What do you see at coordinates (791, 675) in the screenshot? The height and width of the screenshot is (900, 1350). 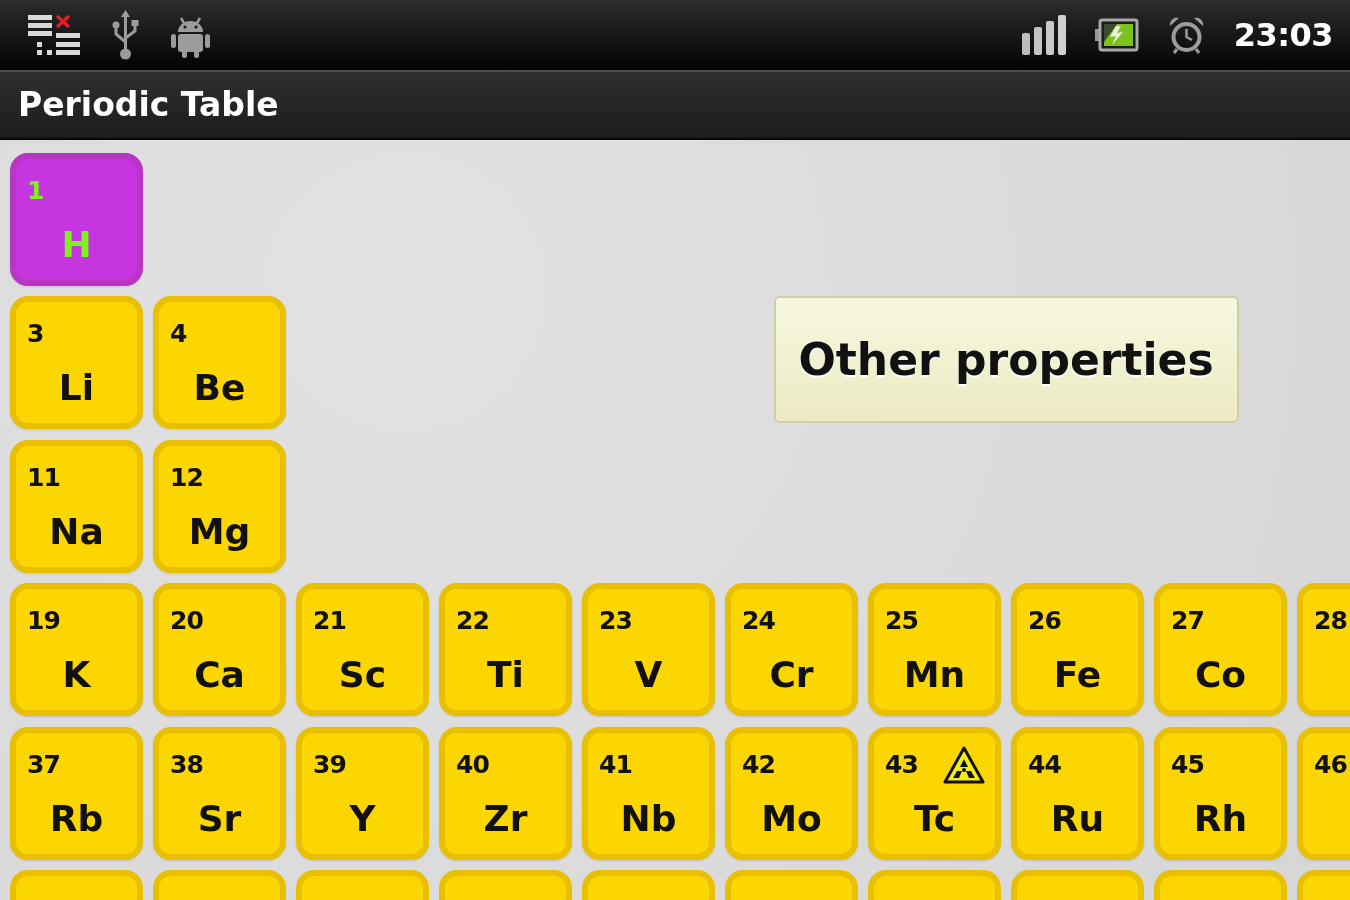 I see `element-symbol: Cr` at bounding box center [791, 675].